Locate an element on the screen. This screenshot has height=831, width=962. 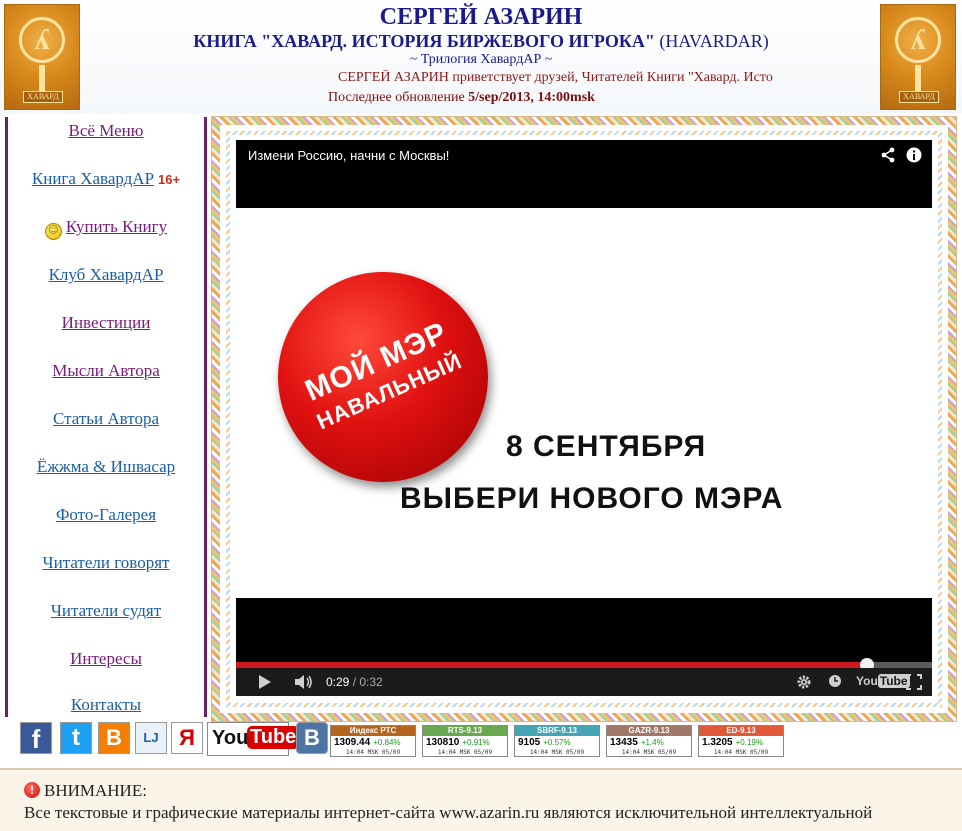
ticker-change: +0.91% is located at coordinates (476, 742).